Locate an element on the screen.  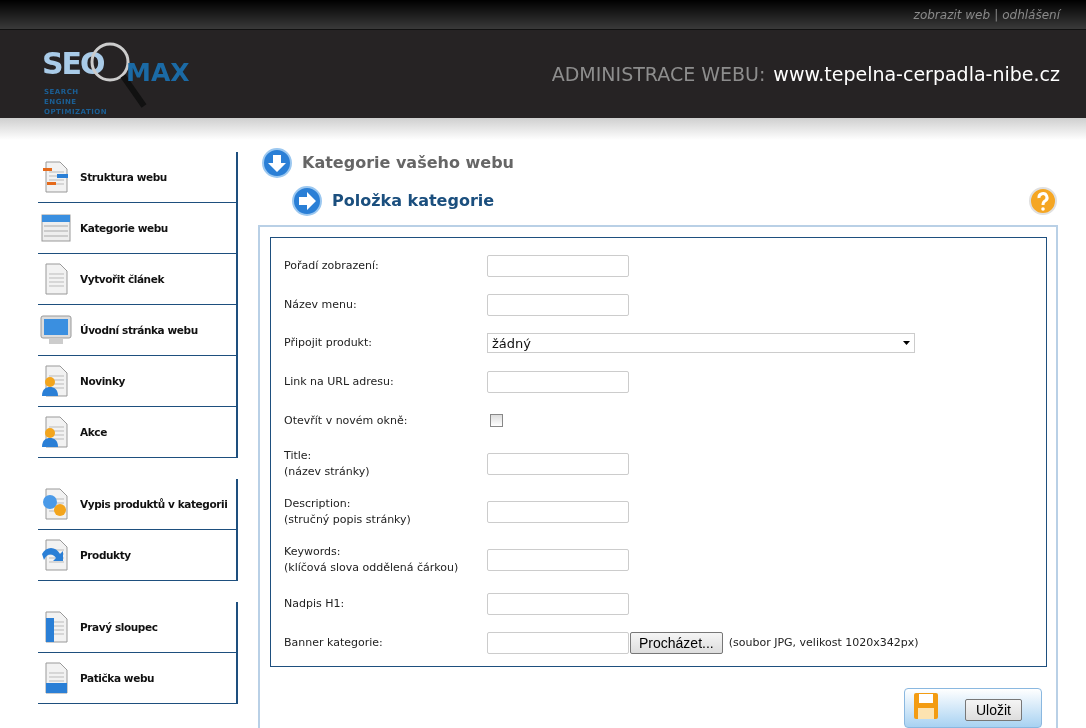
sidebar-item: Struktura webu is located at coordinates (137, 177).